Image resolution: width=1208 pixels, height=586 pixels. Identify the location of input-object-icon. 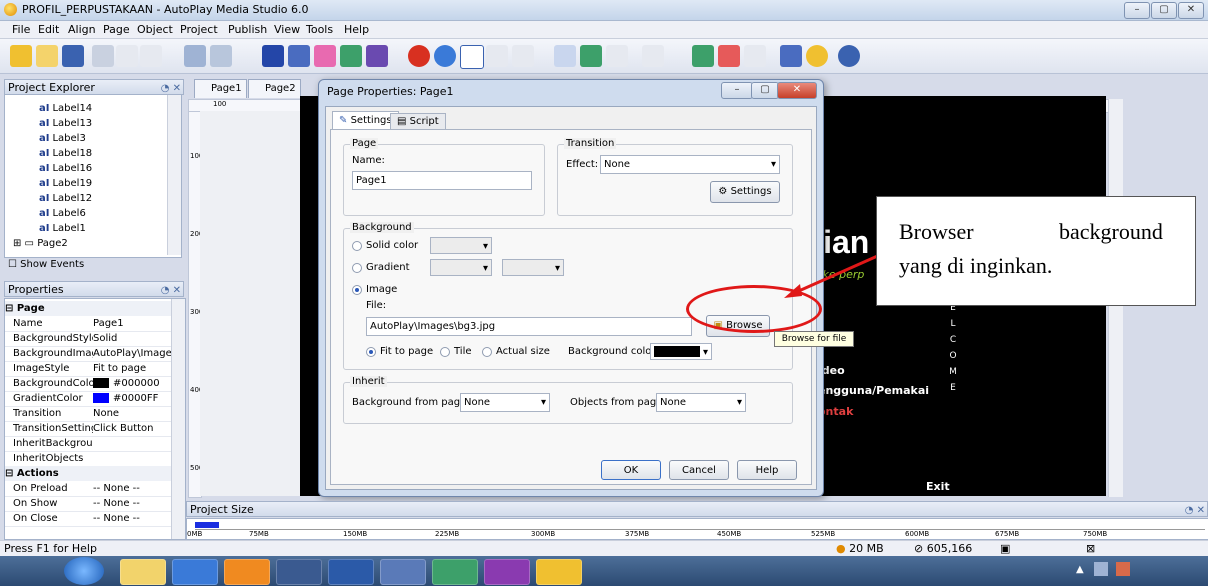
(497, 56).